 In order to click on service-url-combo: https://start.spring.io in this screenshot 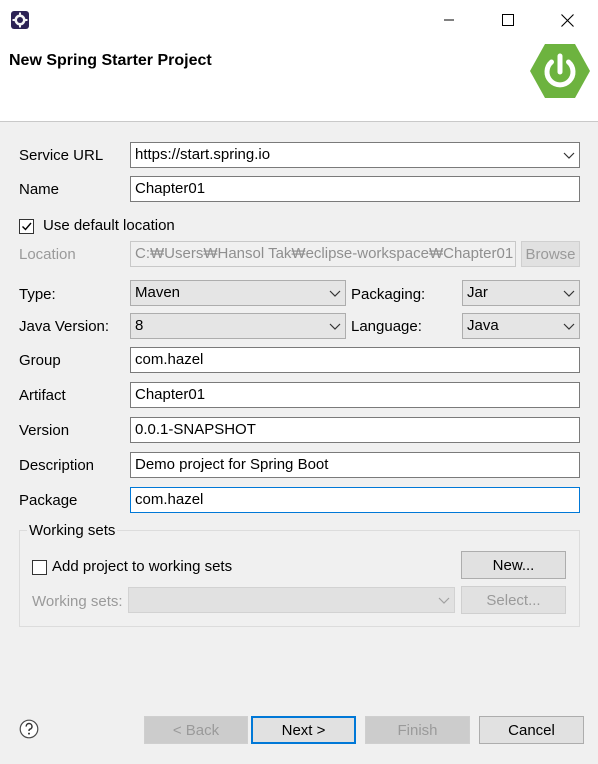, I will do `click(355, 155)`.